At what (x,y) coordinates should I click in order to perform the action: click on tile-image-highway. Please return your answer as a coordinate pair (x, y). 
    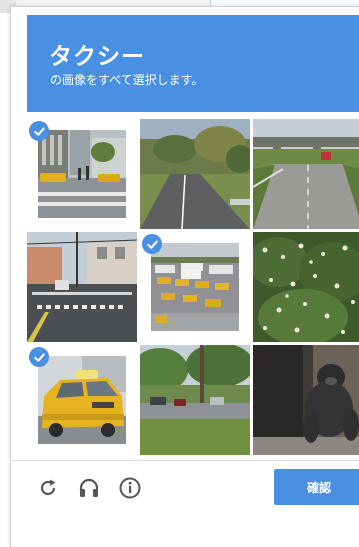
    Looking at the image, I should click on (306, 174).